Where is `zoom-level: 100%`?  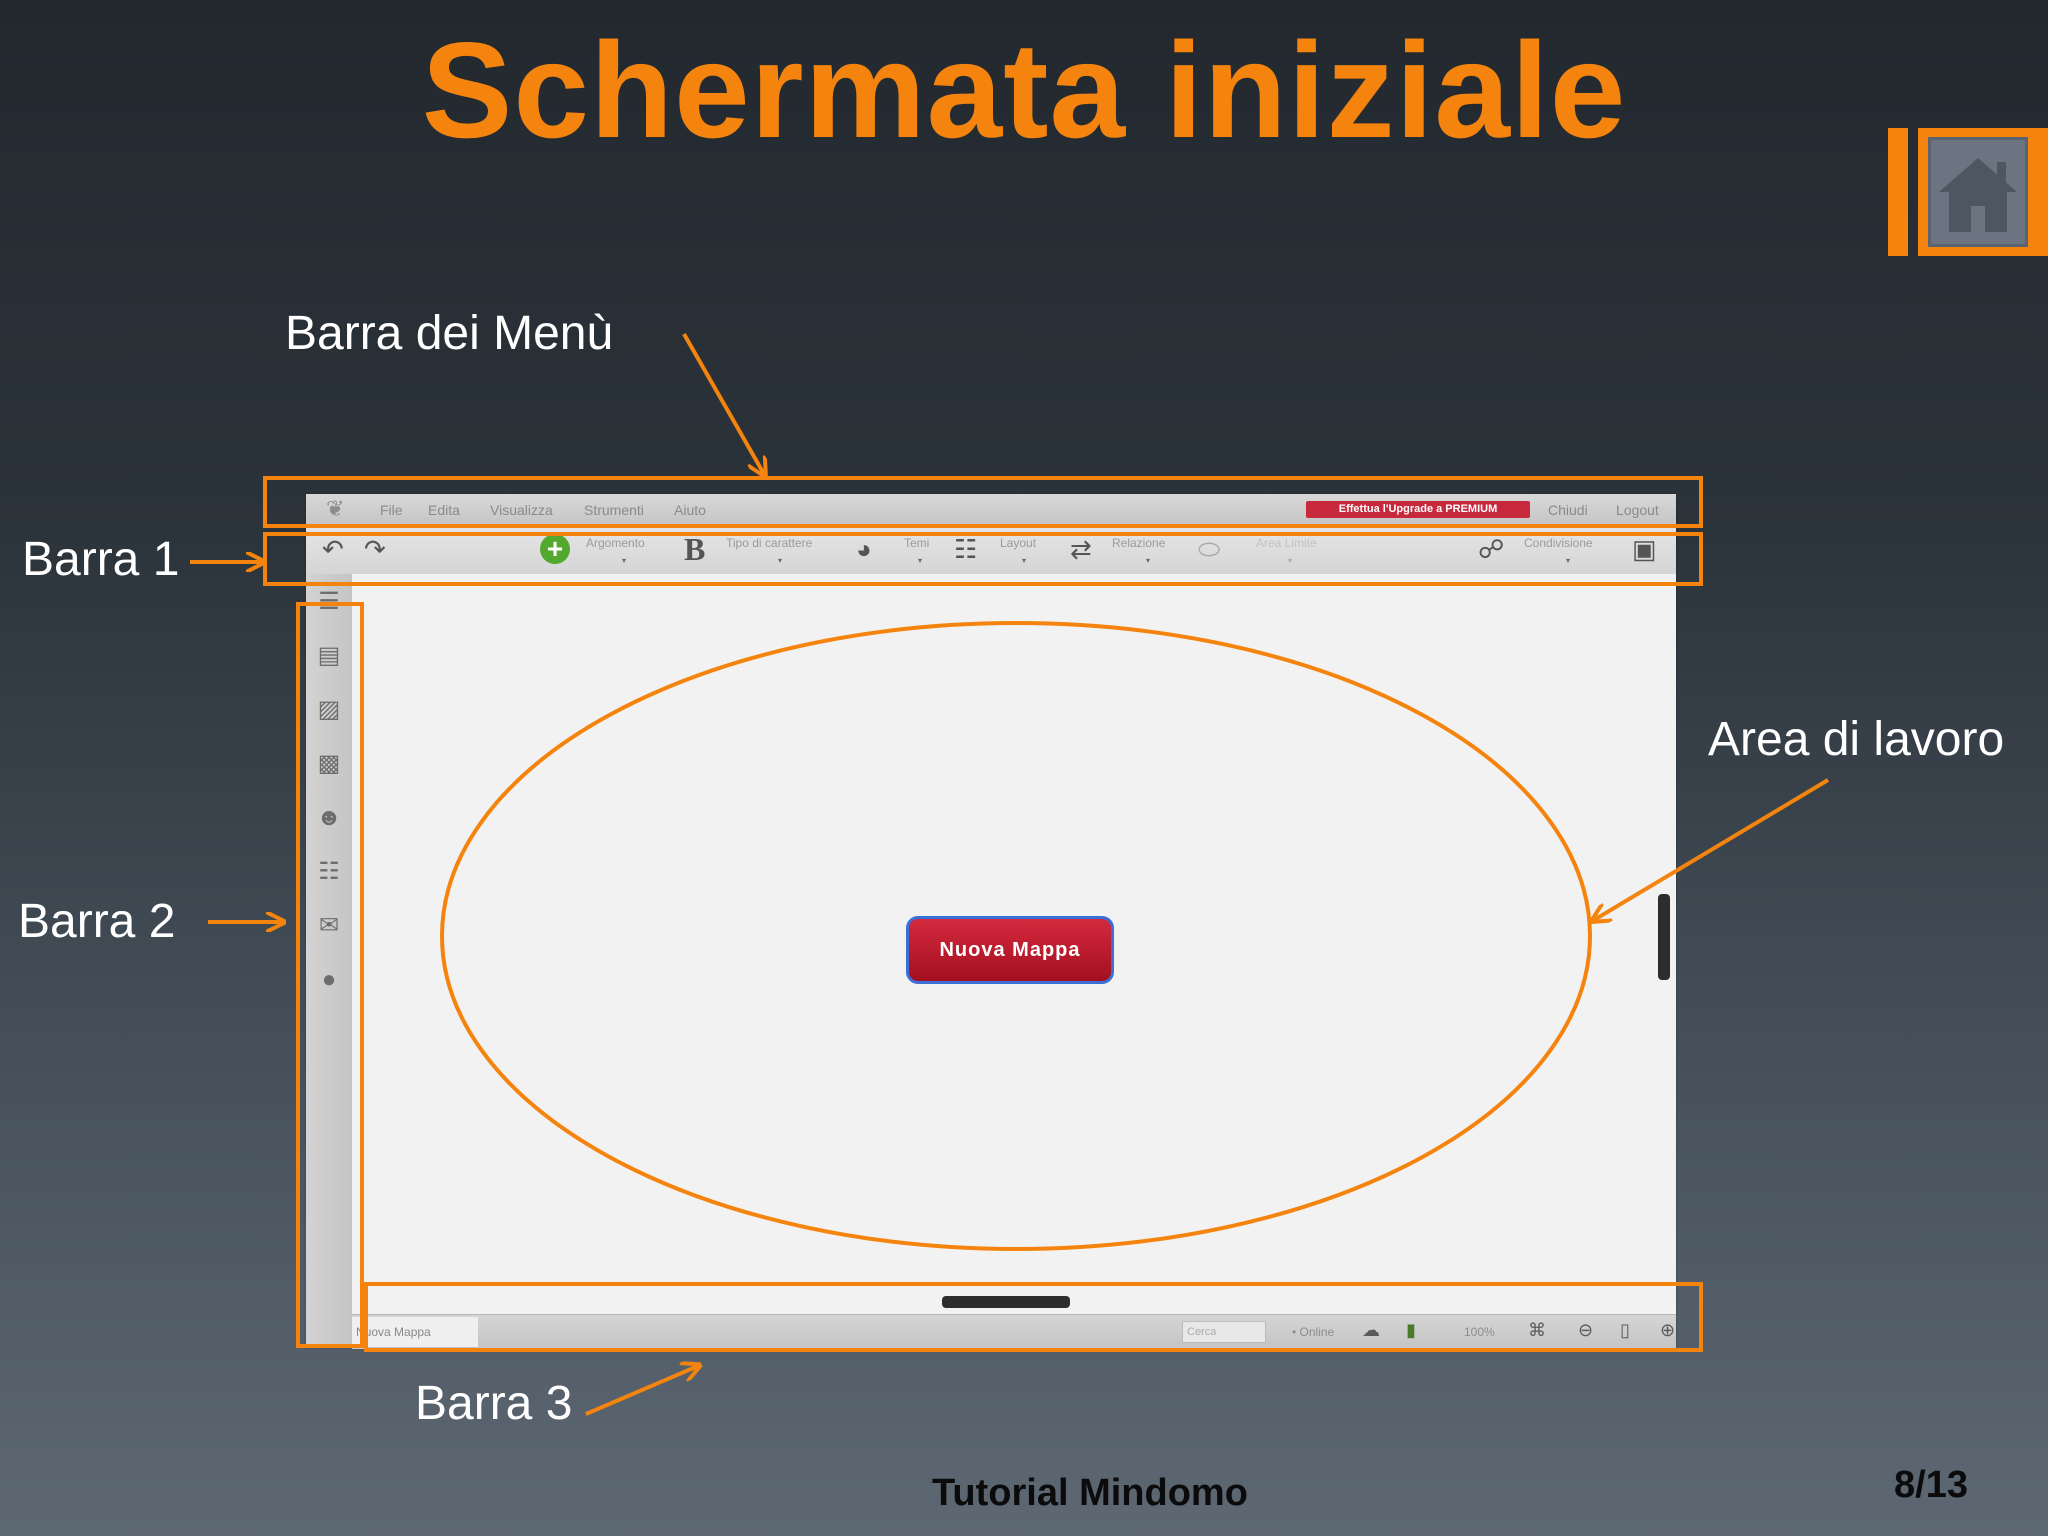 zoom-level: 100% is located at coordinates (1479, 1332).